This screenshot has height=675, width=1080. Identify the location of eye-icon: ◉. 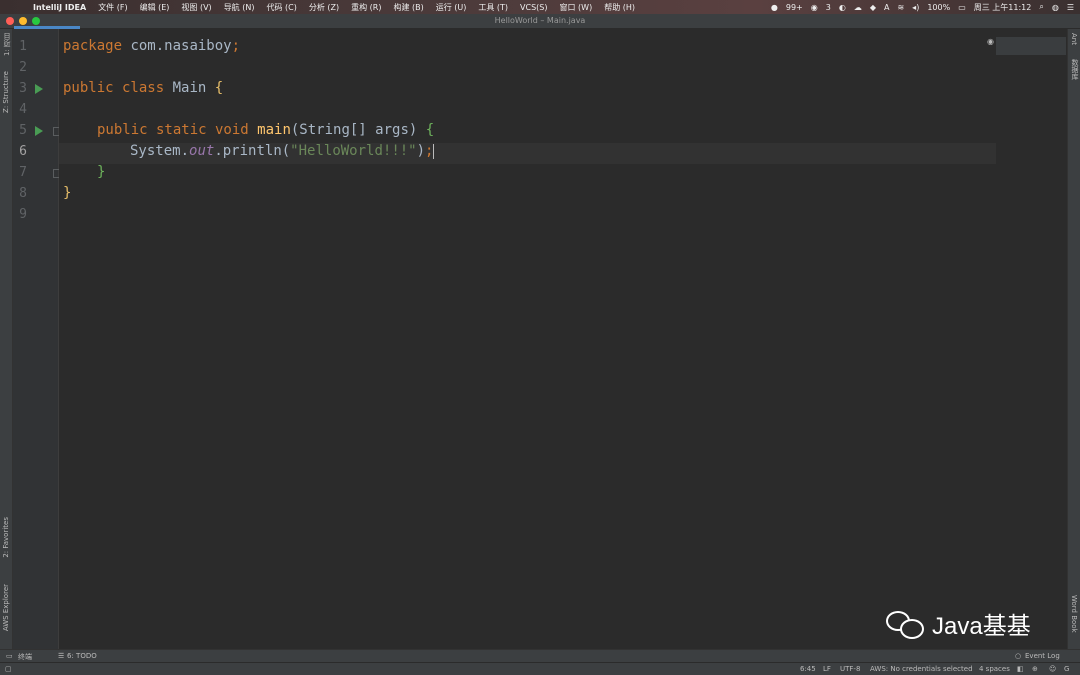
(990, 41).